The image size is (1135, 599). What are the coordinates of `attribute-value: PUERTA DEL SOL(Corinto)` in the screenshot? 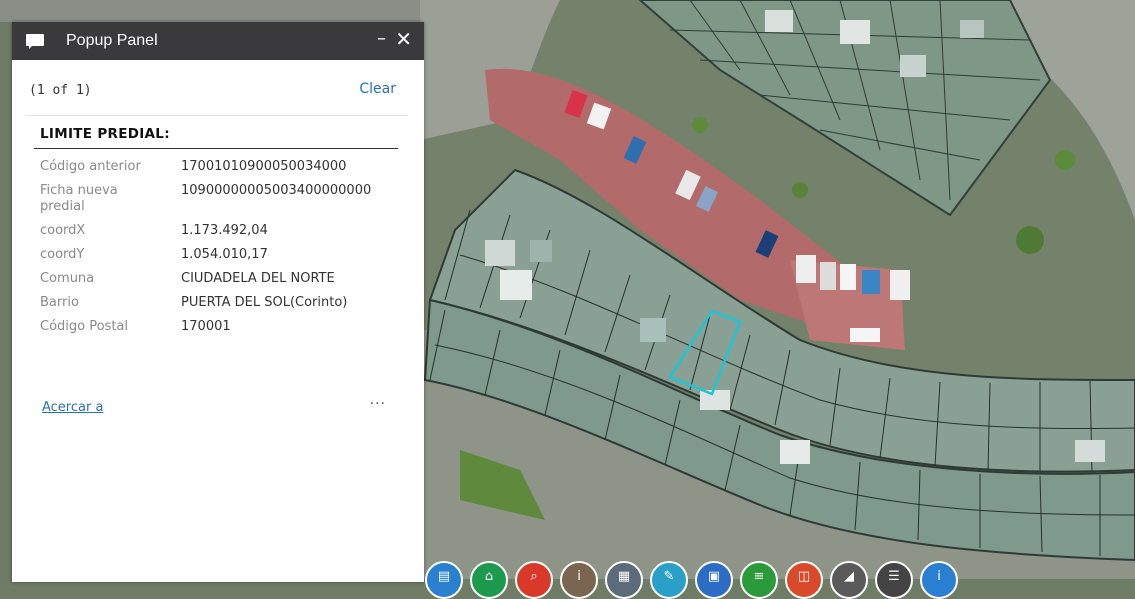 It's located at (264, 302).